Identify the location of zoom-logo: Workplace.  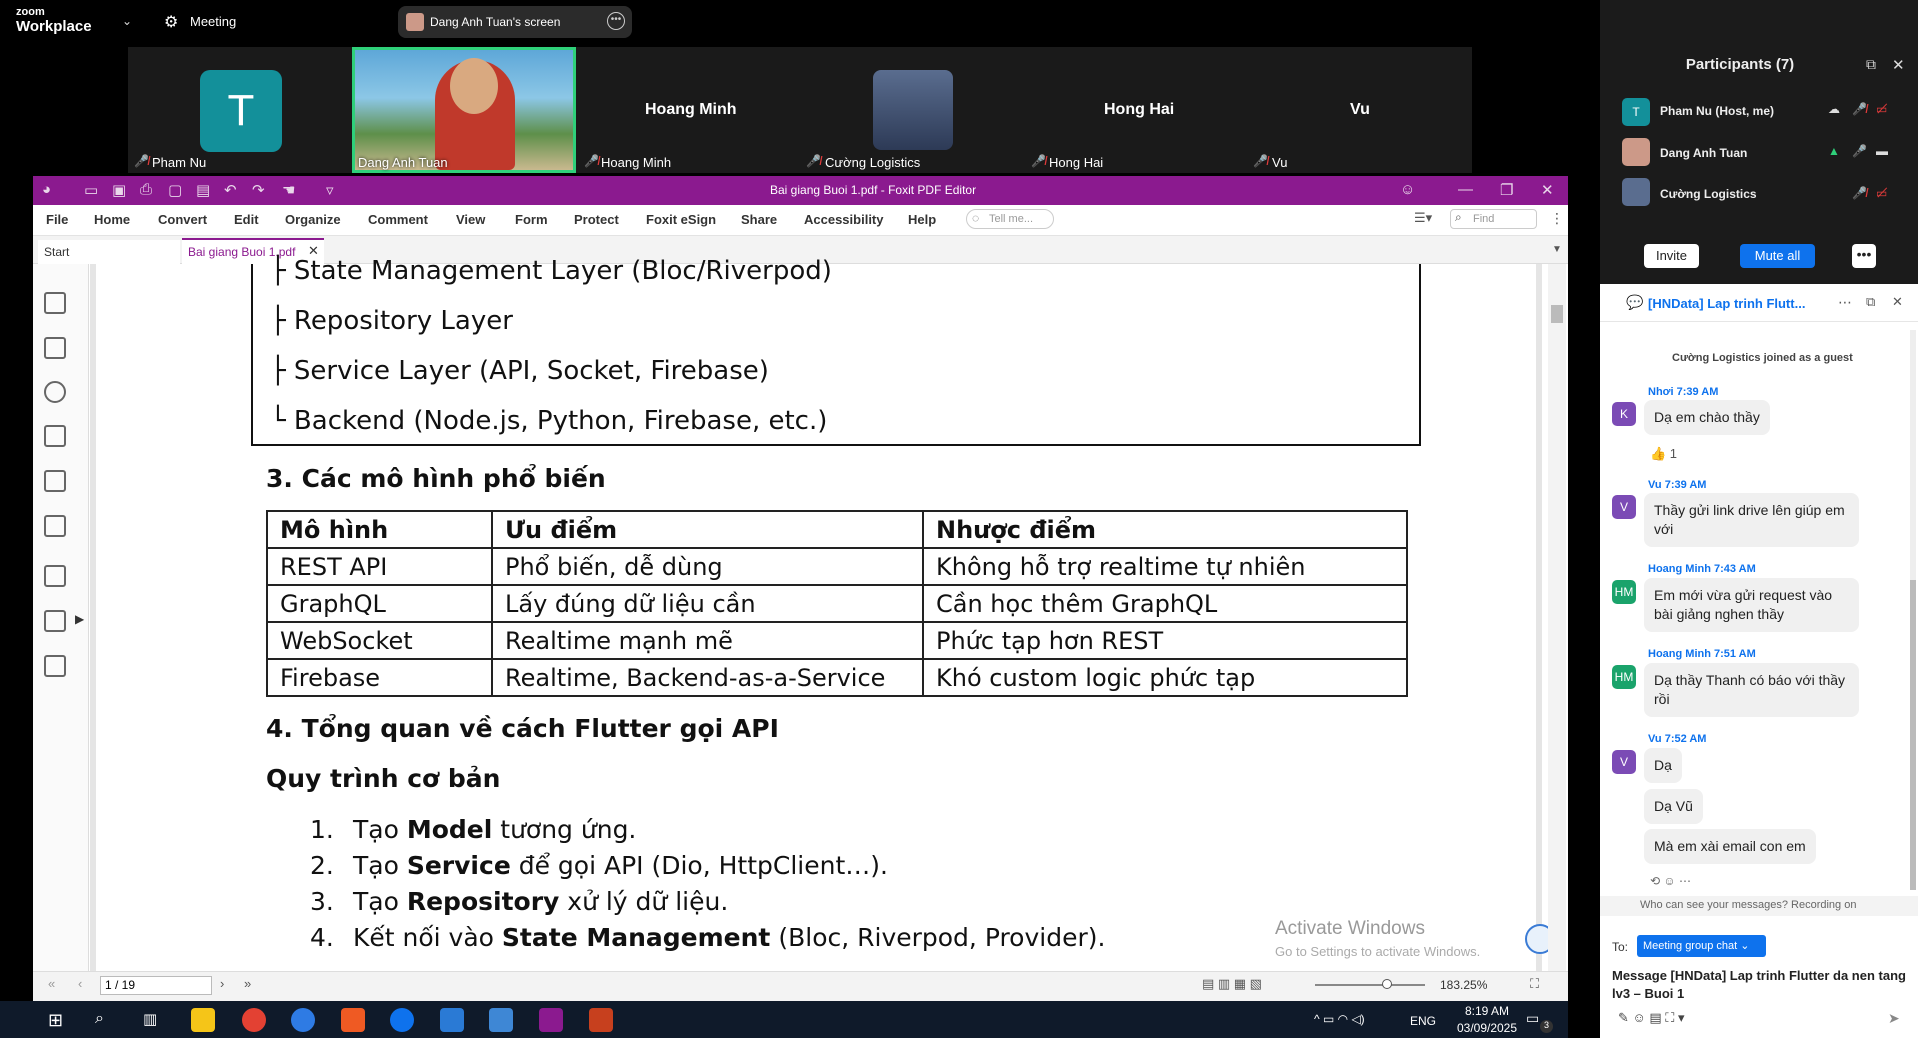
(54, 26).